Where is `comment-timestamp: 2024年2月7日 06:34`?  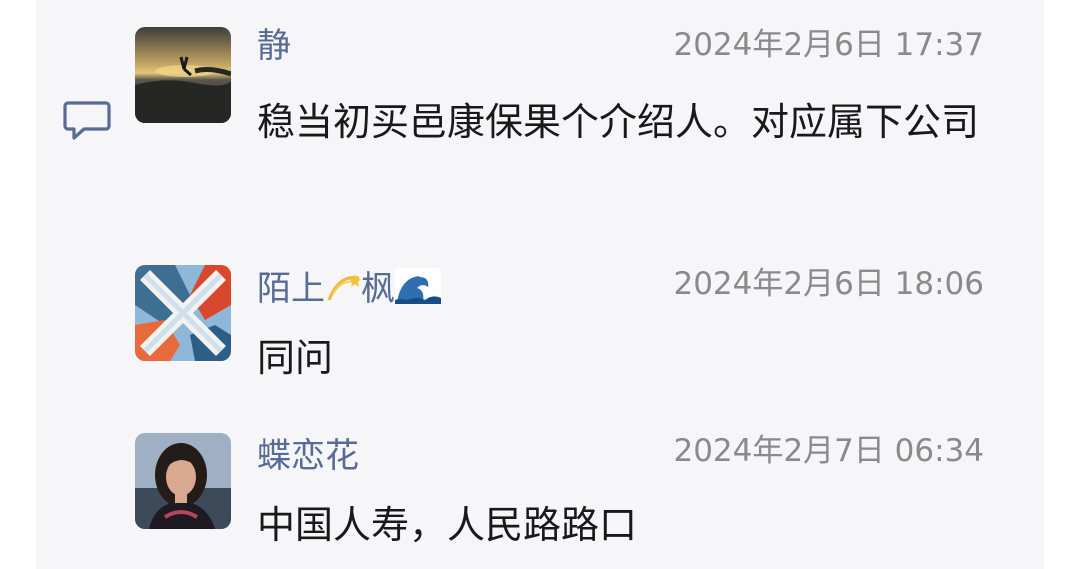 comment-timestamp: 2024年2月7日 06:34 is located at coordinates (828, 451).